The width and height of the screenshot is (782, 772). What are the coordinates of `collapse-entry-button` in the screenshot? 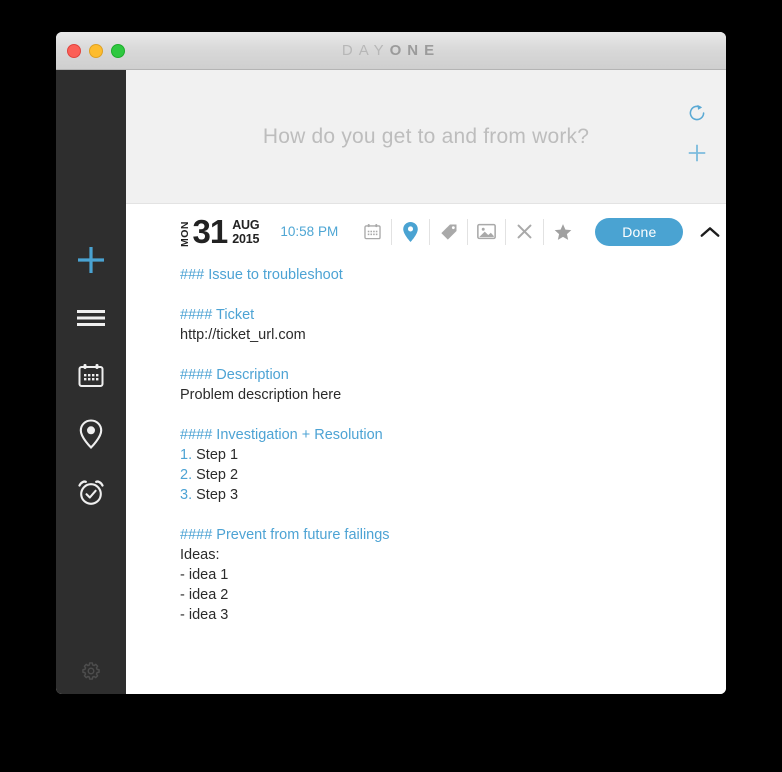 It's located at (710, 232).